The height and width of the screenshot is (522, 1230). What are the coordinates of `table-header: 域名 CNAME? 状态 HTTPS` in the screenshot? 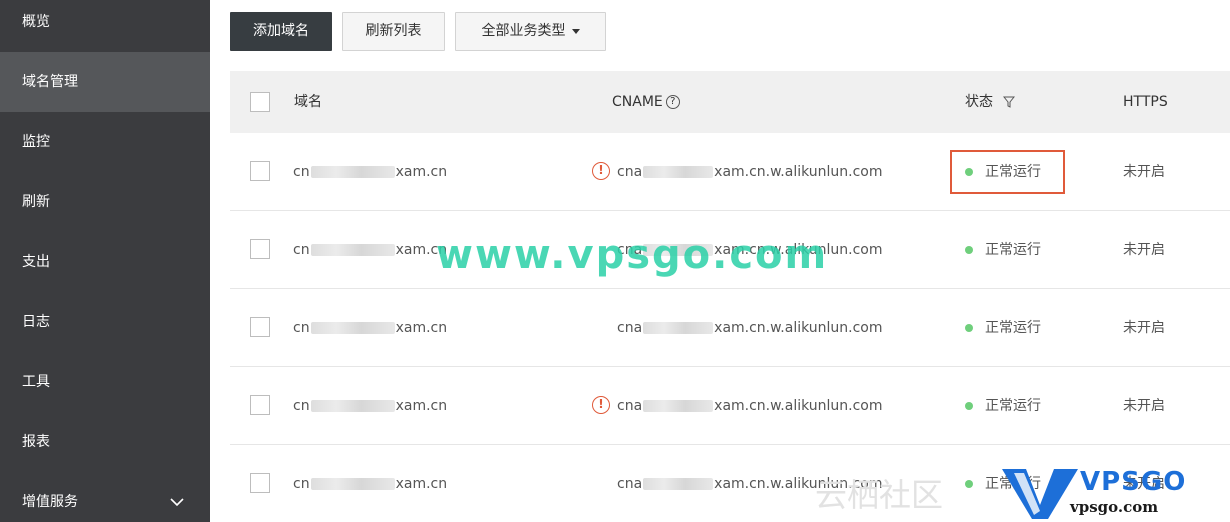 It's located at (730, 102).